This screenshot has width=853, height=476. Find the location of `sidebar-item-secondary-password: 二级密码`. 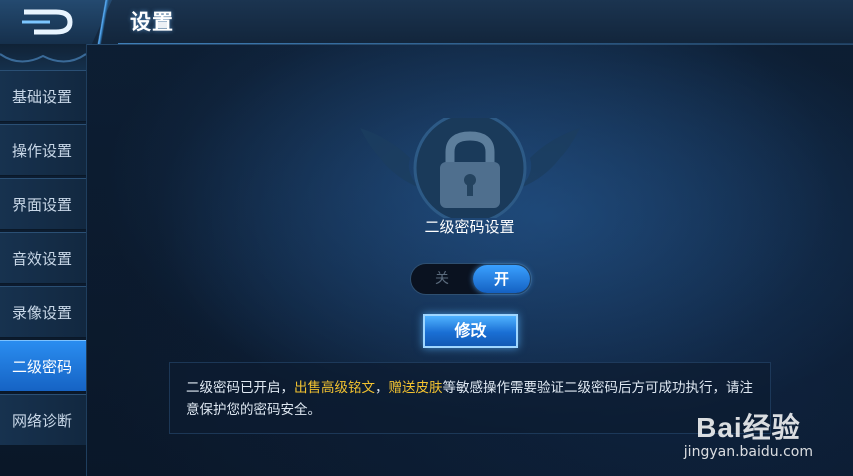

sidebar-item-secondary-password: 二级密码 is located at coordinates (43, 366).